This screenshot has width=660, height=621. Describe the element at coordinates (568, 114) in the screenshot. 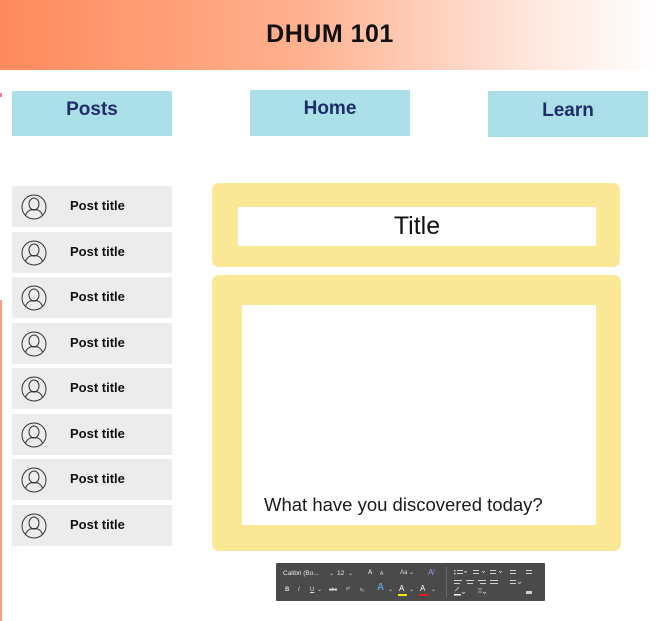

I see `nav-learn-button: Learn` at that location.